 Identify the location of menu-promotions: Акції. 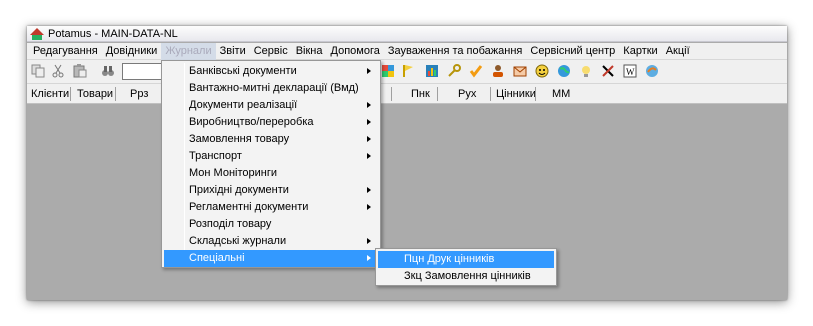
(678, 51).